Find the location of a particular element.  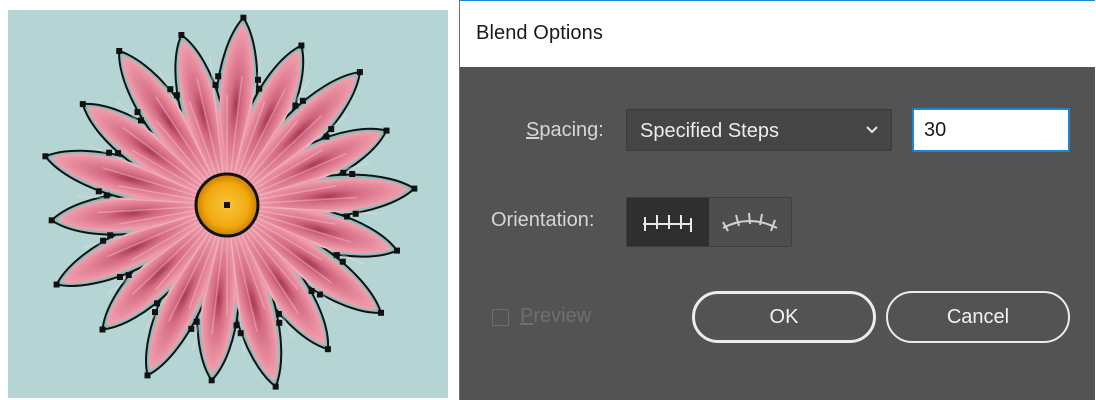

align-to-path-button is located at coordinates (750, 222).